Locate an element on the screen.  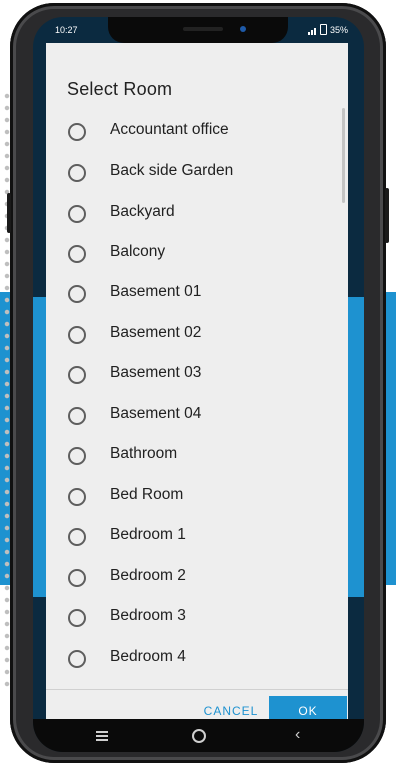
room-label: Basement 02 is located at coordinates (156, 332).